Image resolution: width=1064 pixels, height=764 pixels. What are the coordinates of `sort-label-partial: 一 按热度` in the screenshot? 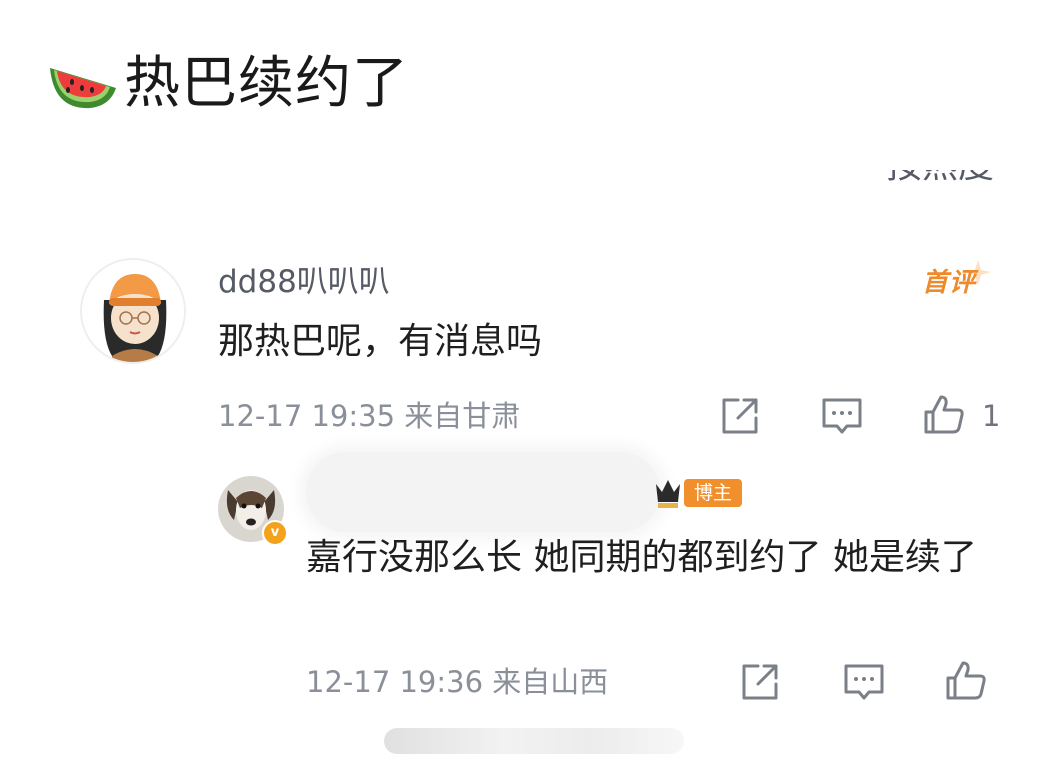 It's located at (916, 185).